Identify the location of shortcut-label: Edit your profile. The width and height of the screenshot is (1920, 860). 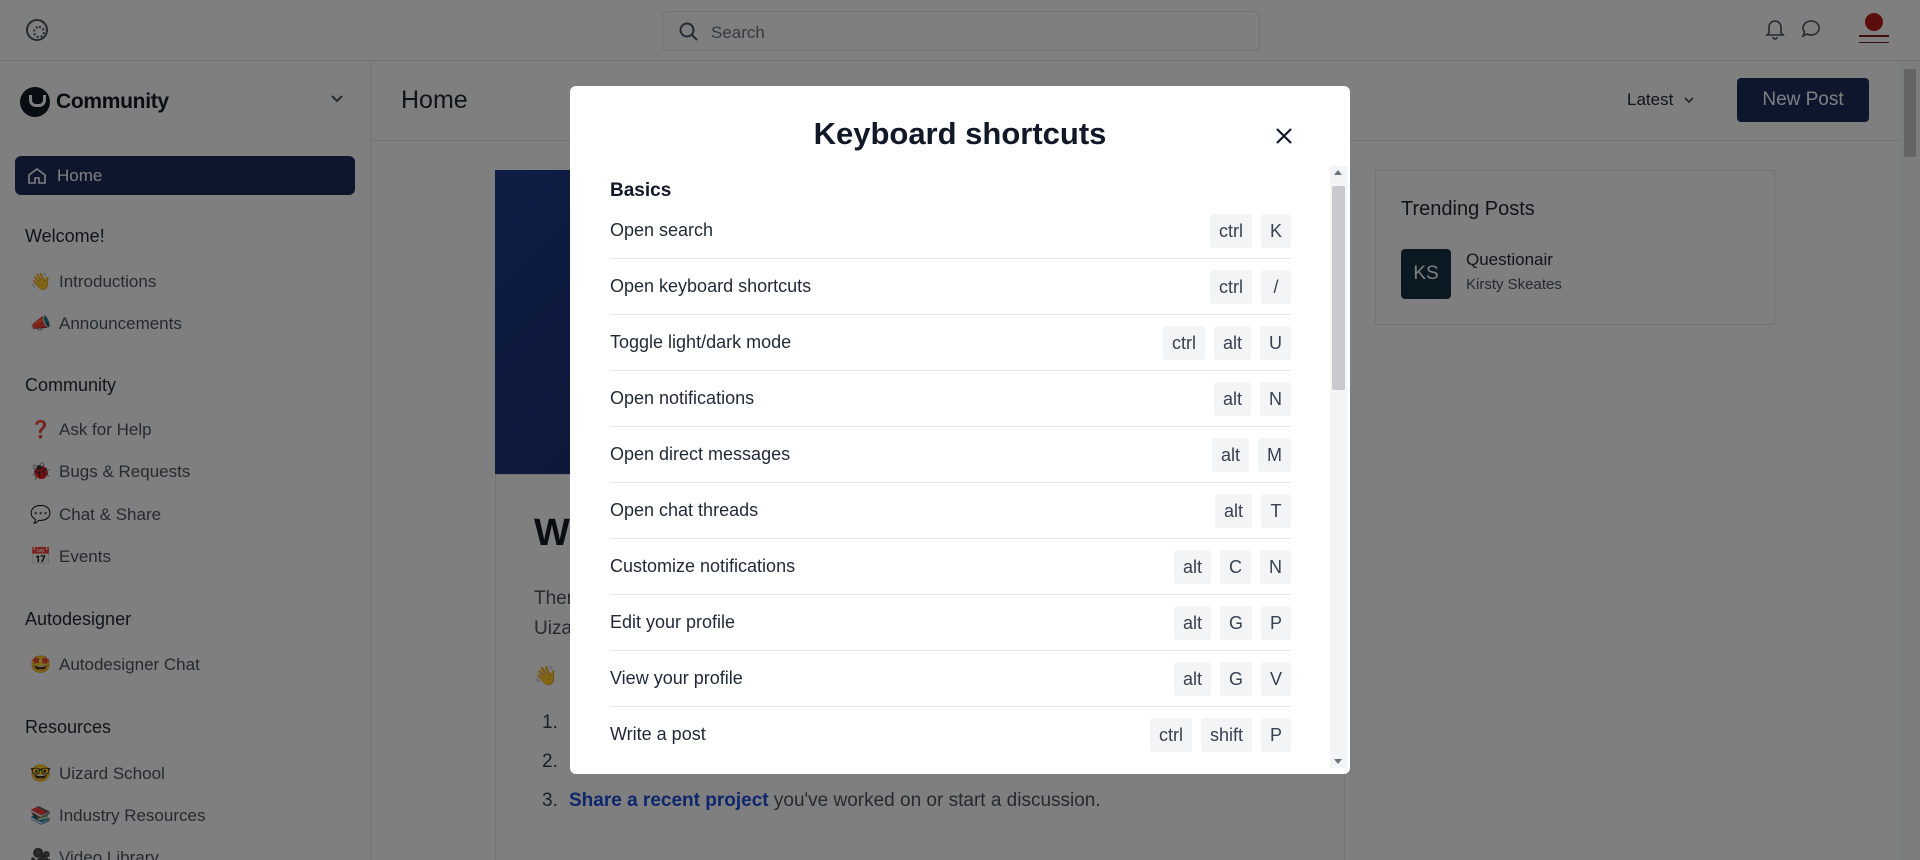
(673, 622).